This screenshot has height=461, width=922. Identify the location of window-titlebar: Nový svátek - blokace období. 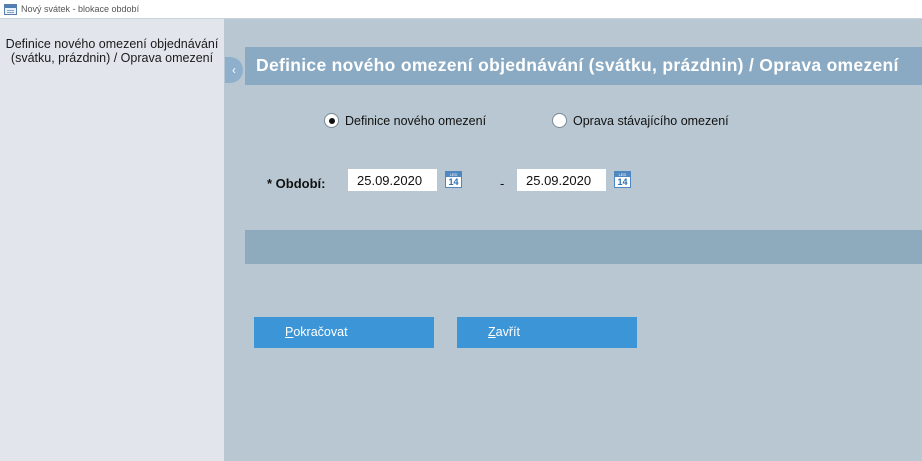
(461, 9).